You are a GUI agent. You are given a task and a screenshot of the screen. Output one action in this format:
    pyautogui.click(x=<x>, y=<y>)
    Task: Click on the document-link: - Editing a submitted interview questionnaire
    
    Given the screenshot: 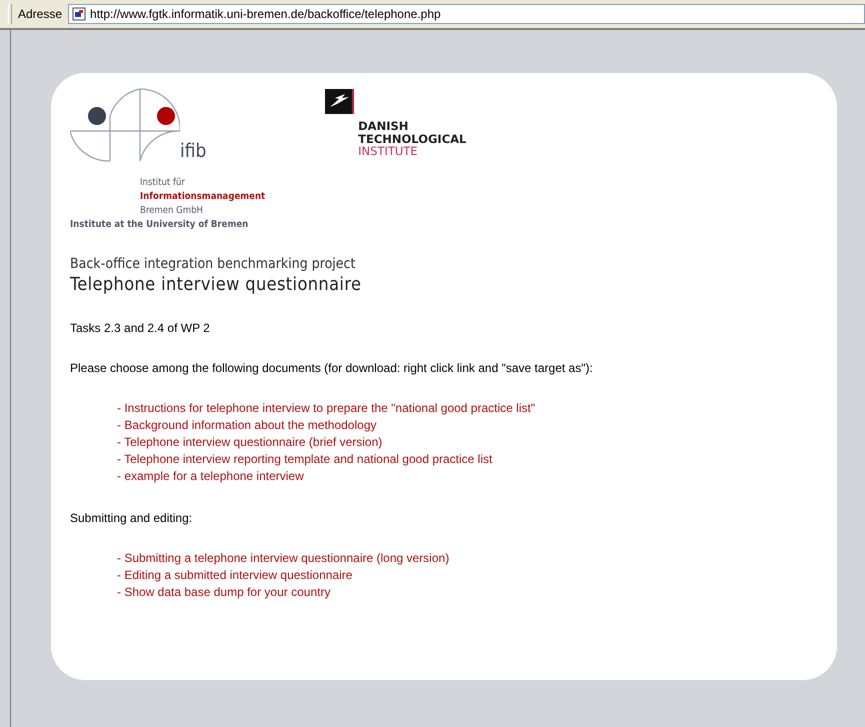 What is the action you would take?
    pyautogui.click(x=234, y=575)
    